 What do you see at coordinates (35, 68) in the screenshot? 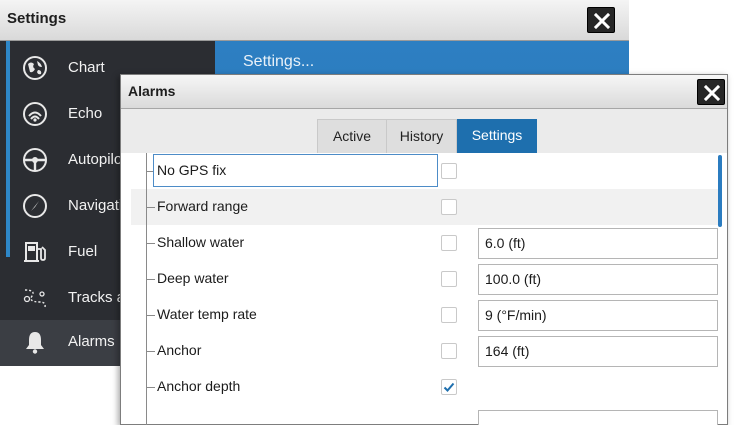
I see `chart-globe-icon` at bounding box center [35, 68].